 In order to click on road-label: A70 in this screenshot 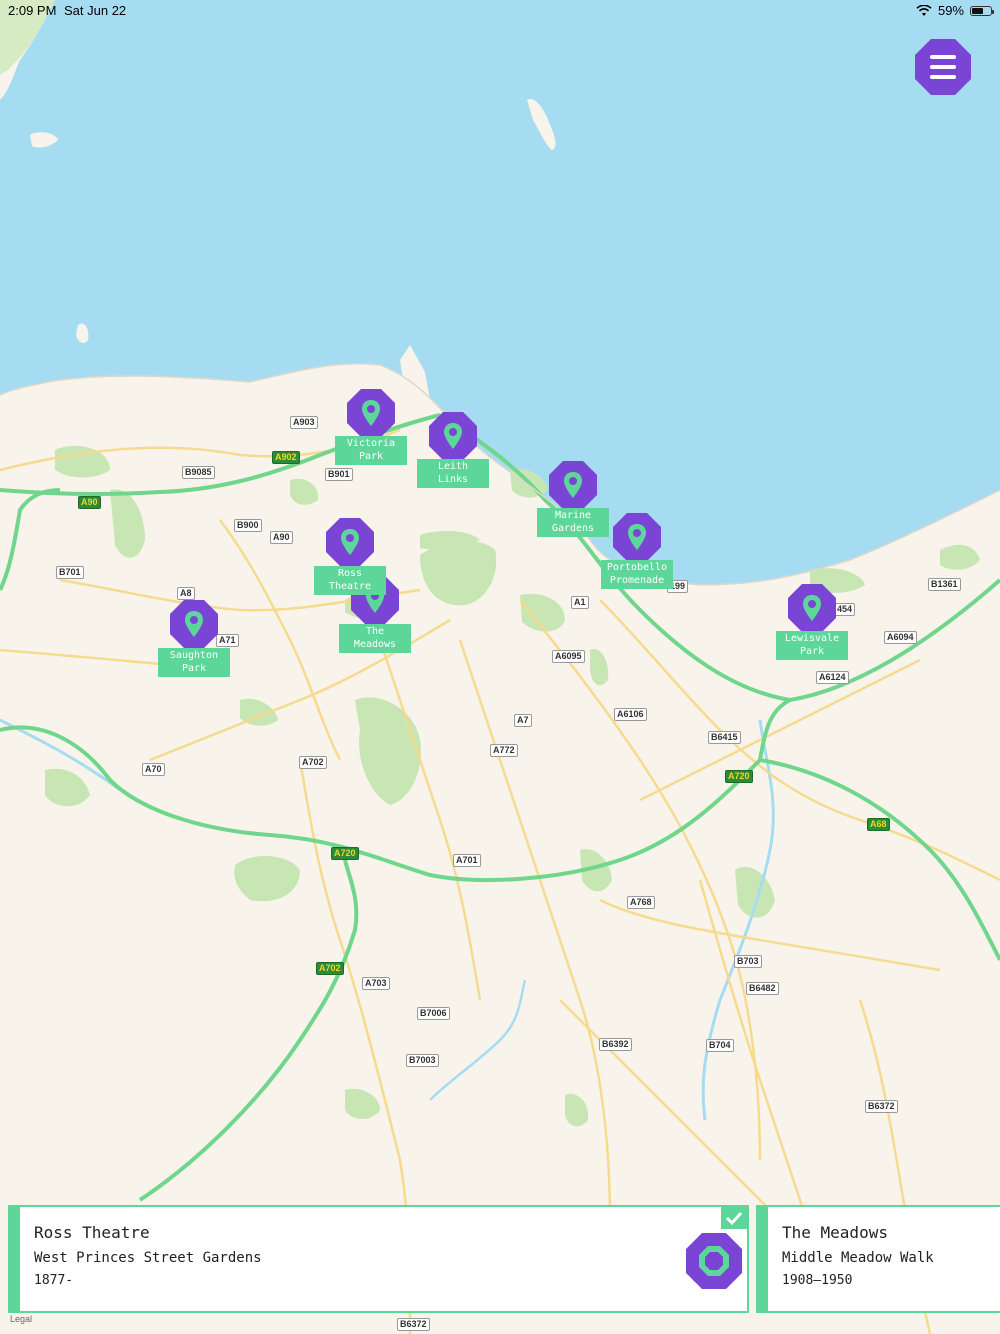, I will do `click(153, 769)`.